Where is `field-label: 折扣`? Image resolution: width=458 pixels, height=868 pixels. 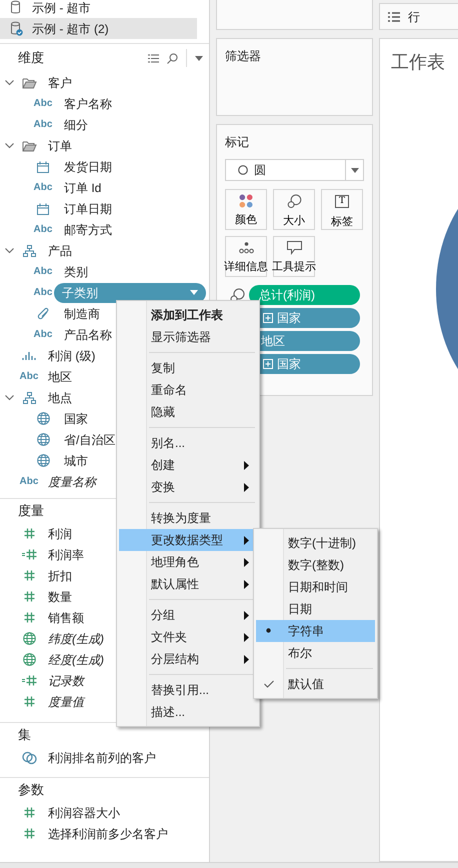
field-label: 折扣 is located at coordinates (56, 575).